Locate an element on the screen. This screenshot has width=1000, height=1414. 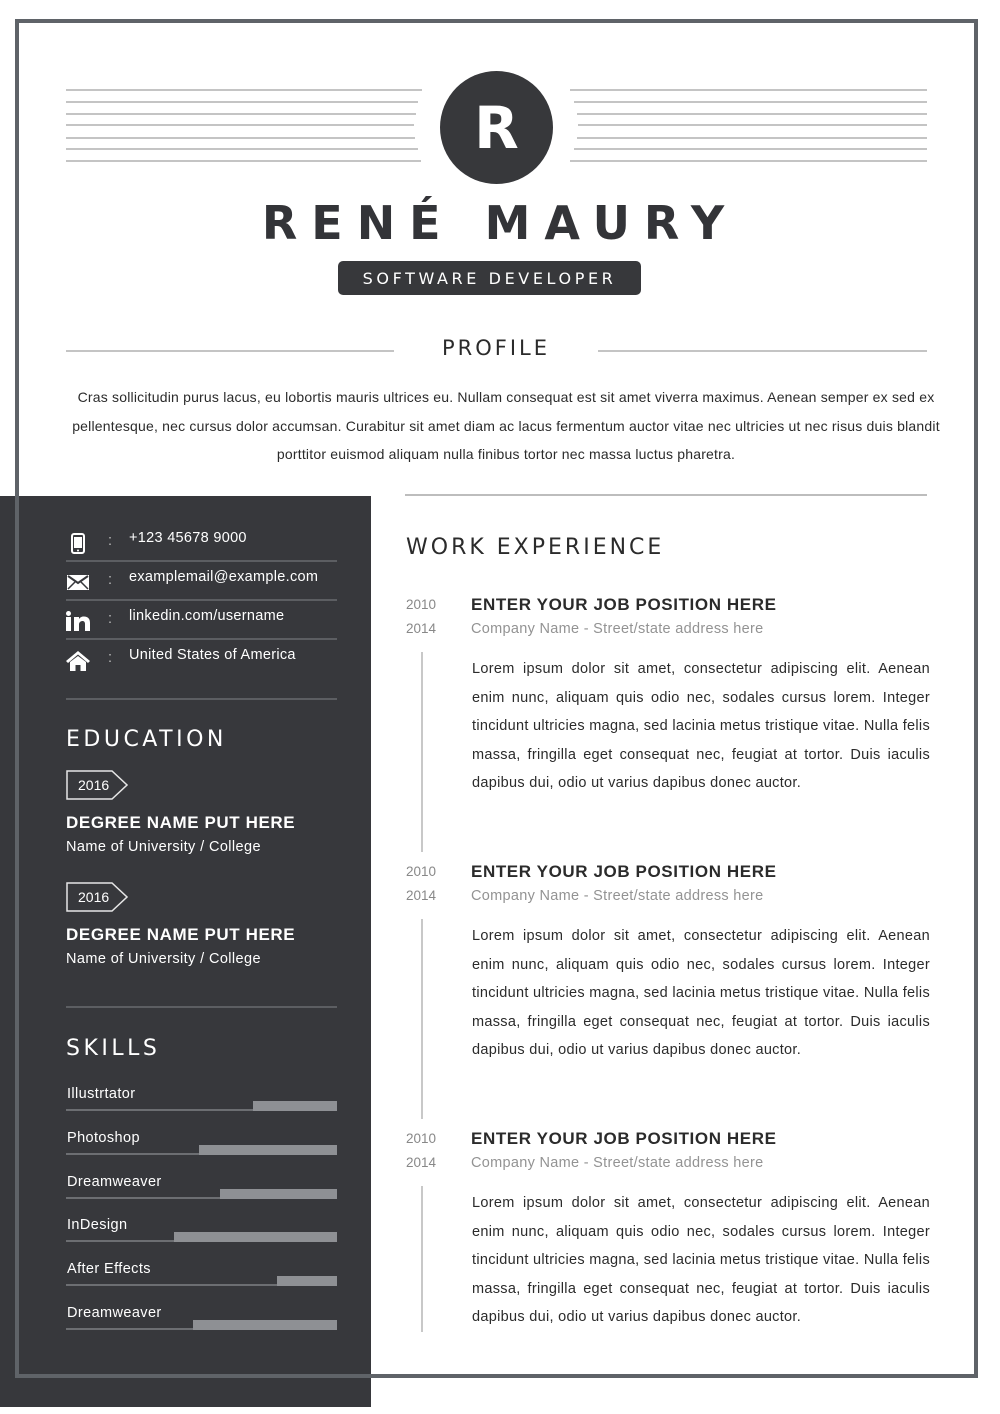
contact-linkedin: : linkedin.com/username is located at coordinates (201, 620).